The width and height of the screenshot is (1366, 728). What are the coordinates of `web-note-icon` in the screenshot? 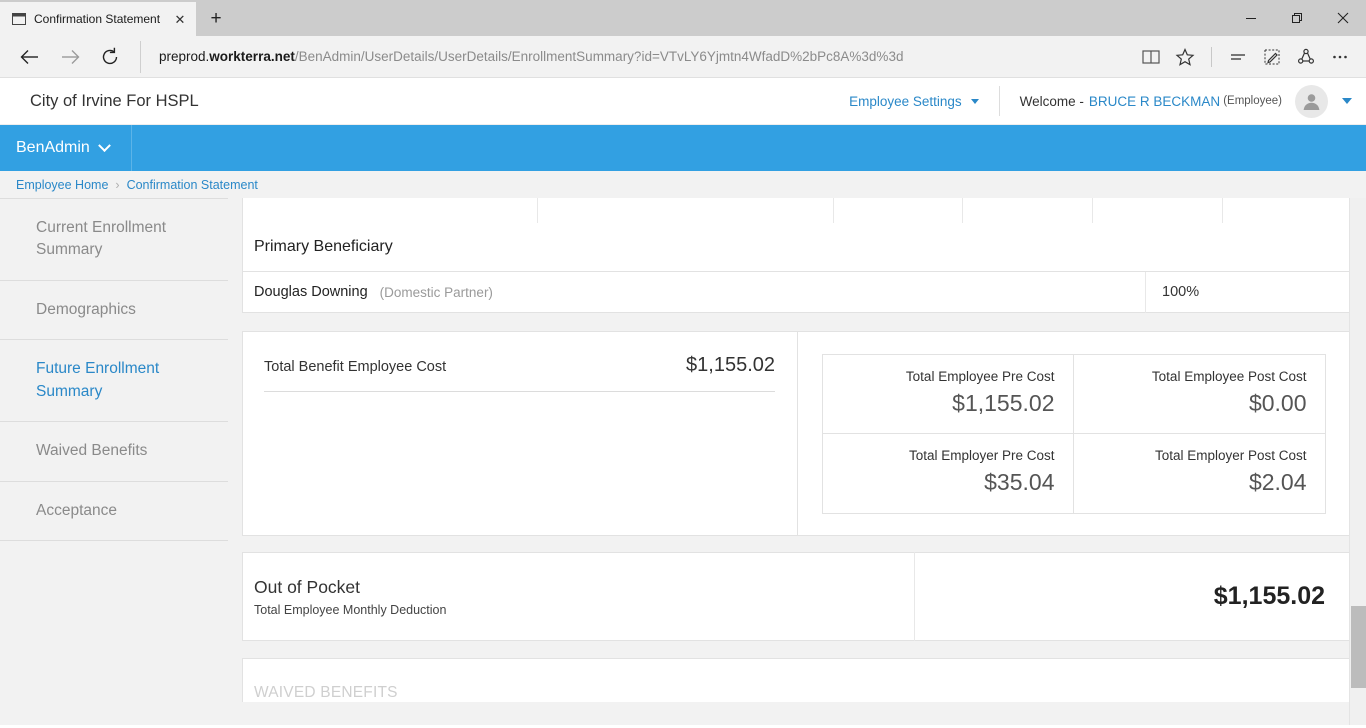 It's located at (1272, 57).